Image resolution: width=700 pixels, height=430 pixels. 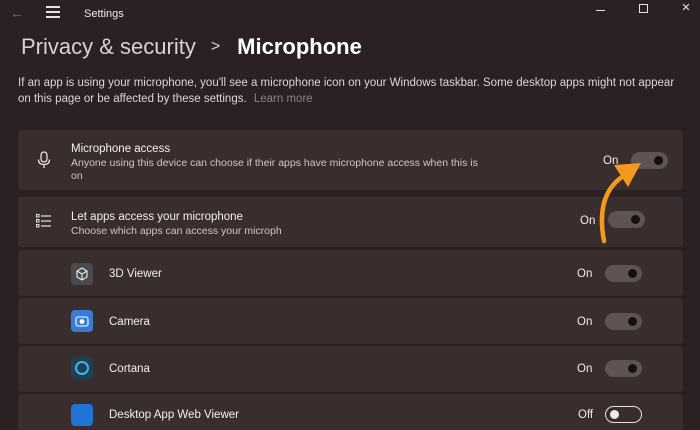 What do you see at coordinates (18, 13) in the screenshot?
I see `back-arrow-icon: ←` at bounding box center [18, 13].